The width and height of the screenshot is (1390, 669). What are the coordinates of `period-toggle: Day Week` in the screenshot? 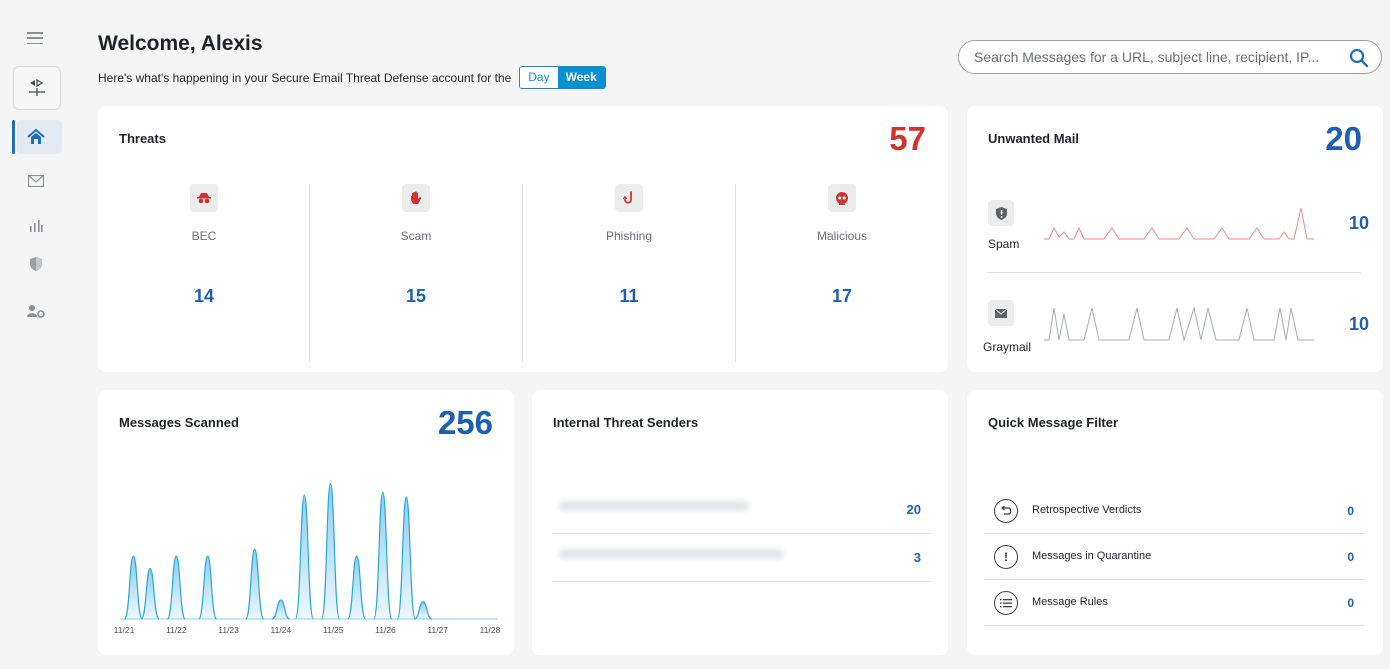 It's located at (562, 77).